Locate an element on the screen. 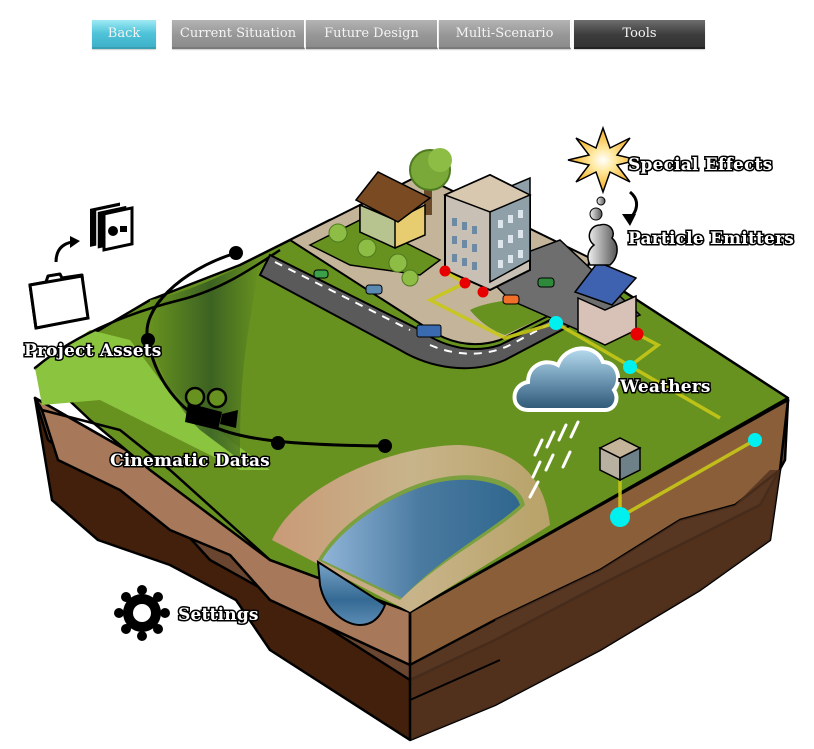 This screenshot has height=749, width=814. arrow-head-icon is located at coordinates (629, 220).